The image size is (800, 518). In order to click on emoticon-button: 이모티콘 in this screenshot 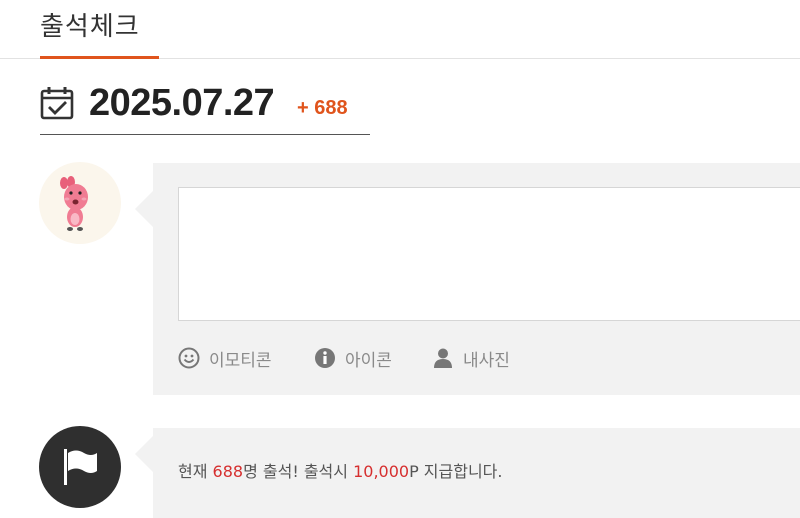, I will do `click(225, 358)`.